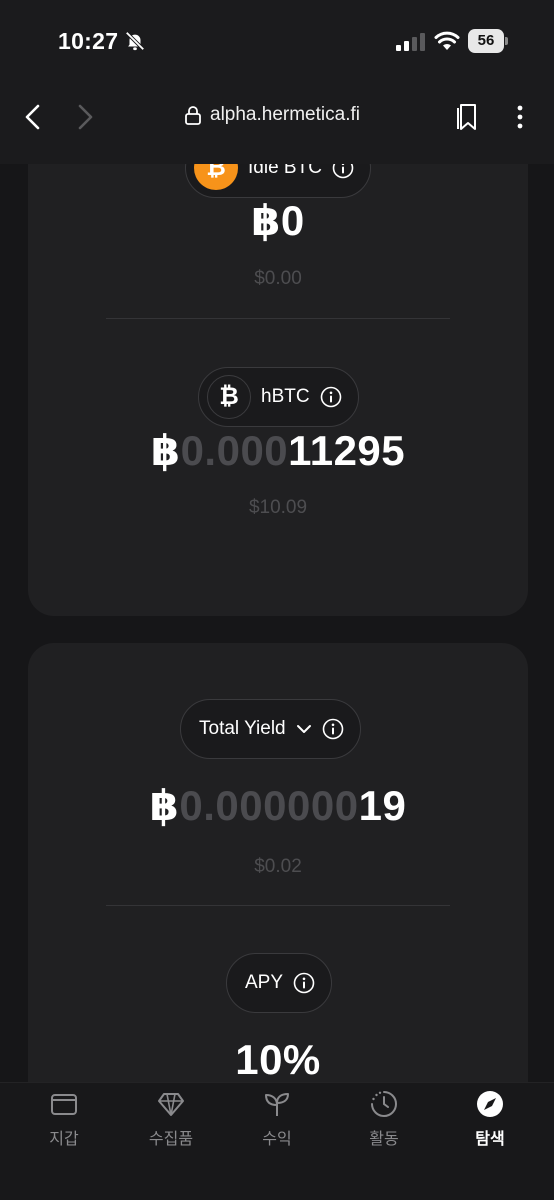  I want to click on tab-wallet: 지갑, so click(64, 1119).